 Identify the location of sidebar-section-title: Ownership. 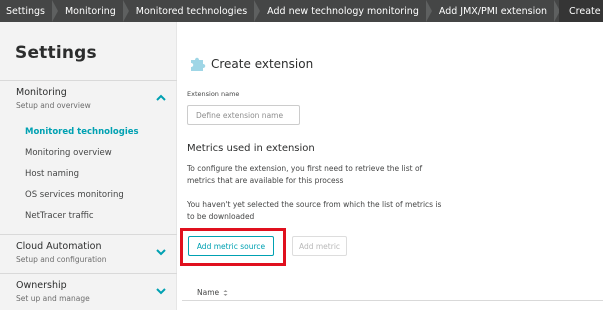
(41, 285).